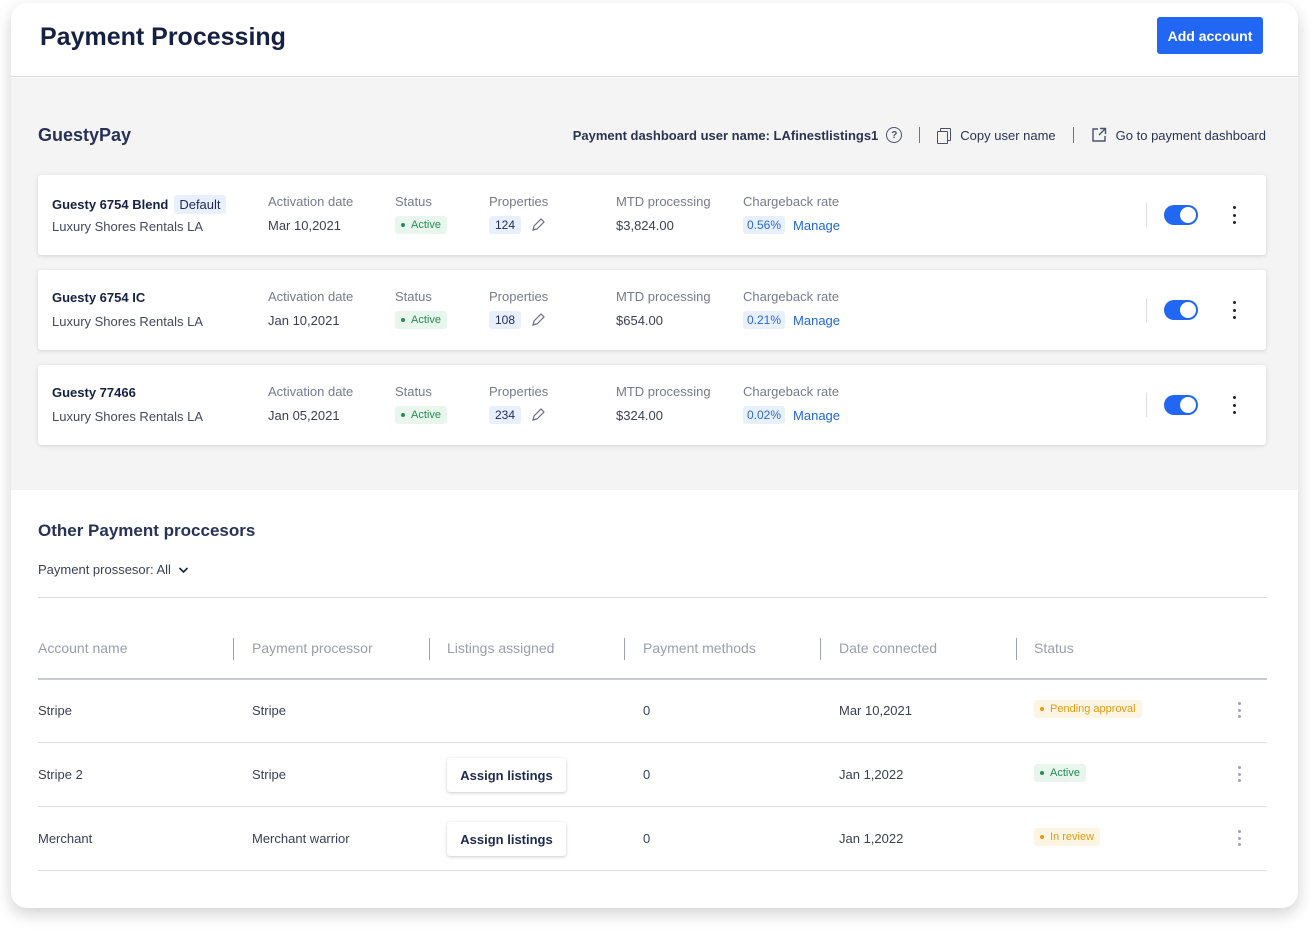 The image size is (1310, 930). What do you see at coordinates (639, 320) in the screenshot?
I see `mtd-value: $654.00` at bounding box center [639, 320].